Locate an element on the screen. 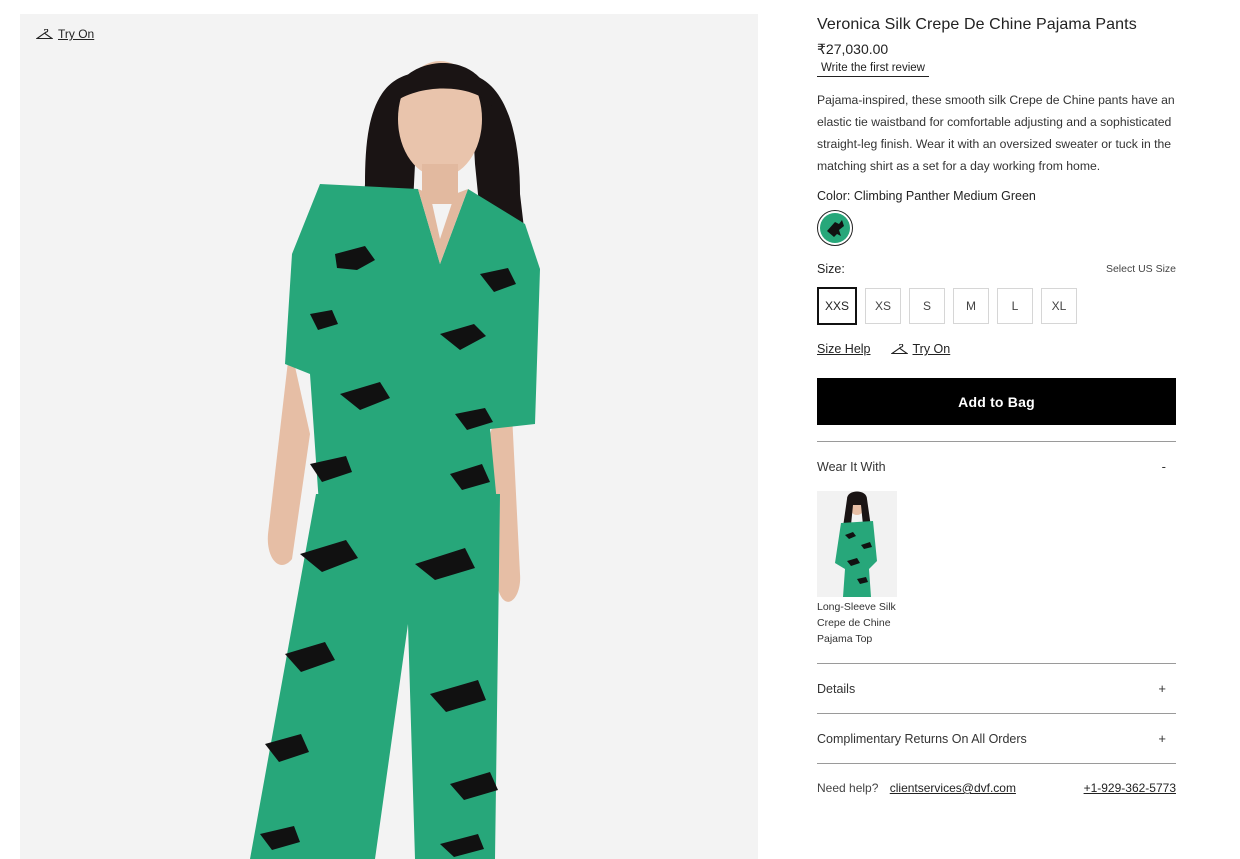 This screenshot has height=859, width=1240. color-swatch-climbing-panther is located at coordinates (835, 228).